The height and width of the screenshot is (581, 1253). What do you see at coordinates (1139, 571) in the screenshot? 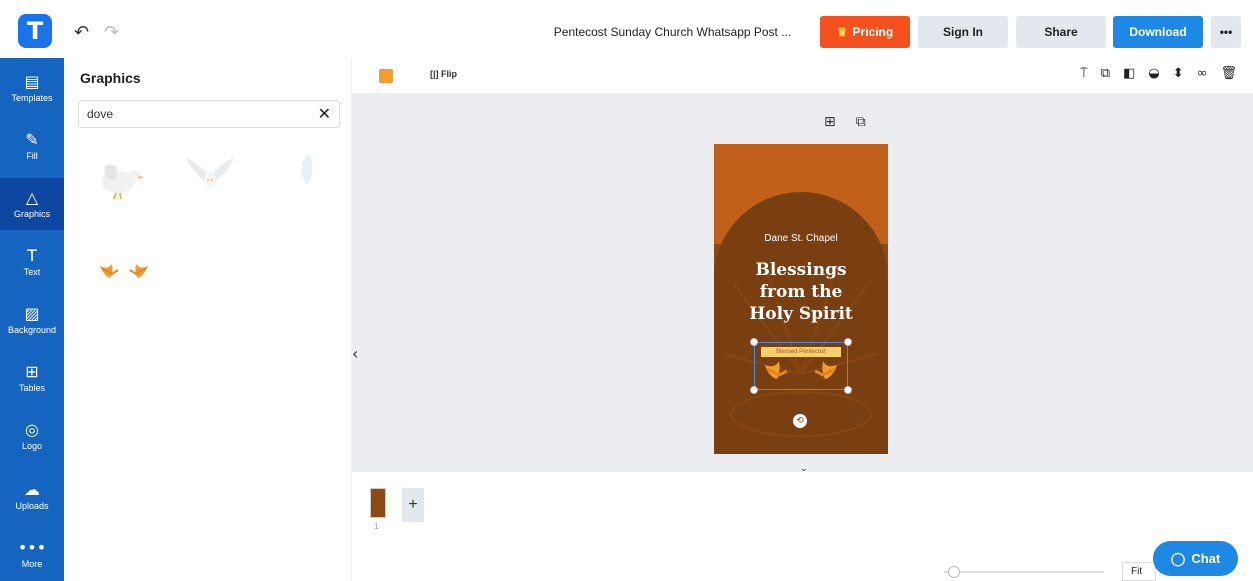
I see `fit-button: Fit` at bounding box center [1139, 571].